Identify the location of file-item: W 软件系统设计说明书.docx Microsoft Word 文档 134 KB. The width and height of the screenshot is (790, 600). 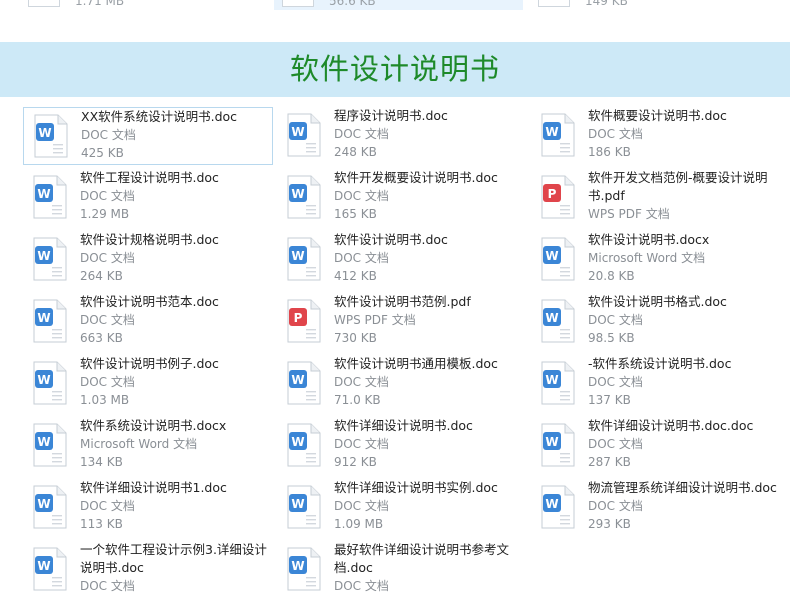
(148, 446).